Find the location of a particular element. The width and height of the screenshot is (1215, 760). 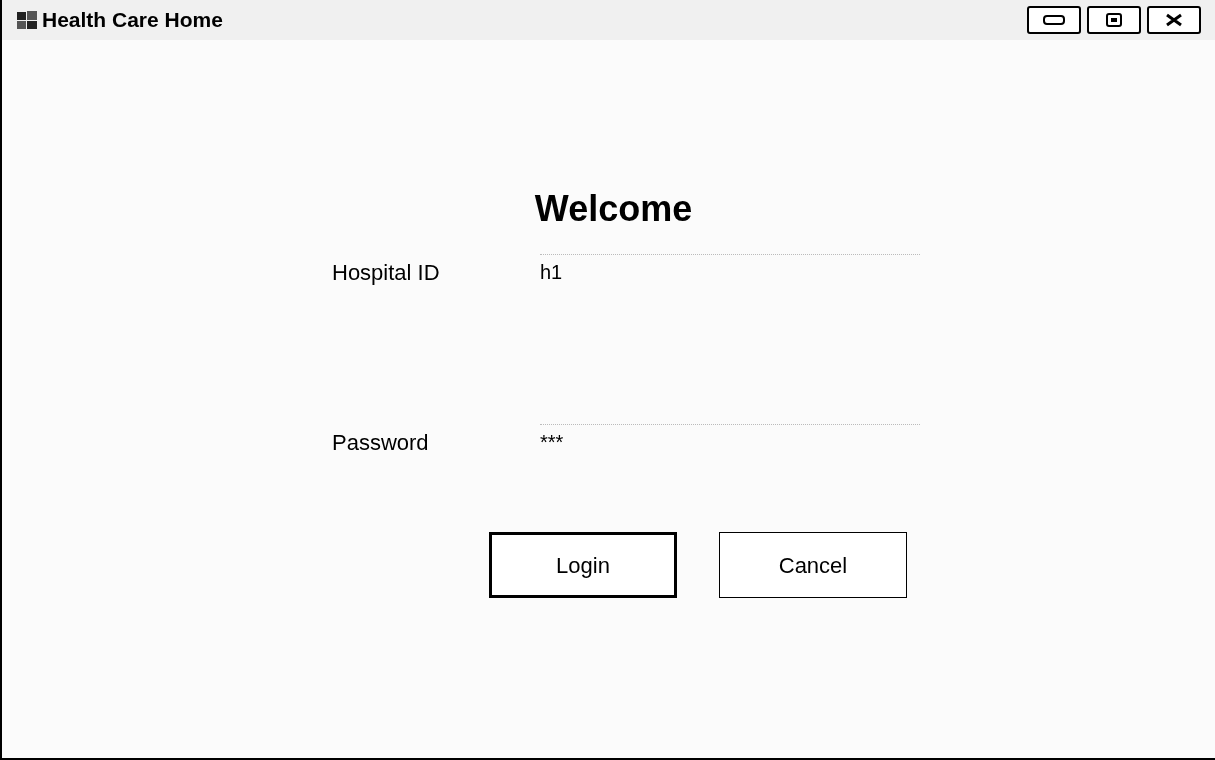

app-icon is located at coordinates (27, 20).